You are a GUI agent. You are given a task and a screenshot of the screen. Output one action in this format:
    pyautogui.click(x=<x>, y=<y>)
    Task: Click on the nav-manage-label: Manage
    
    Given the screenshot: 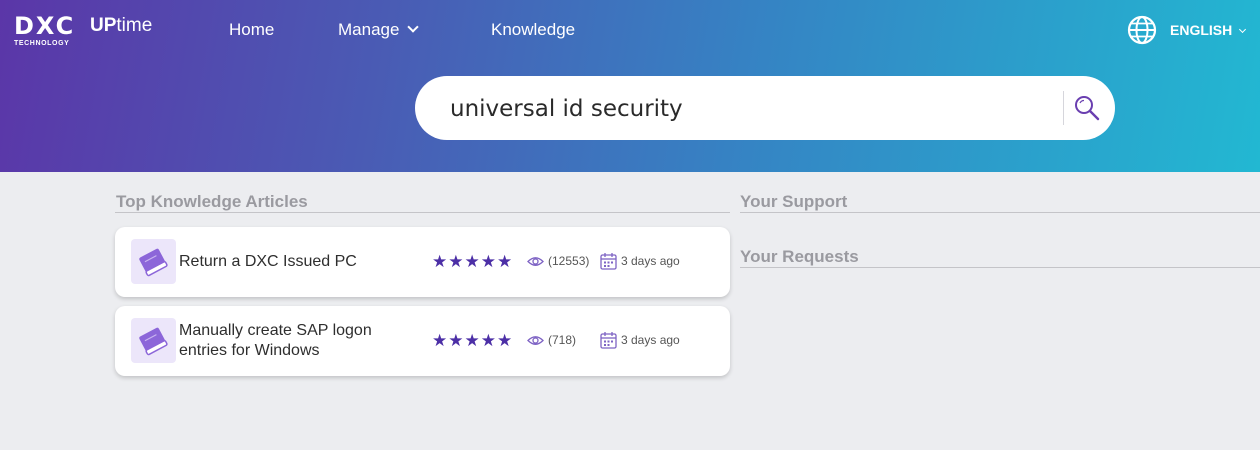 What is the action you would take?
    pyautogui.click(x=369, y=29)
    